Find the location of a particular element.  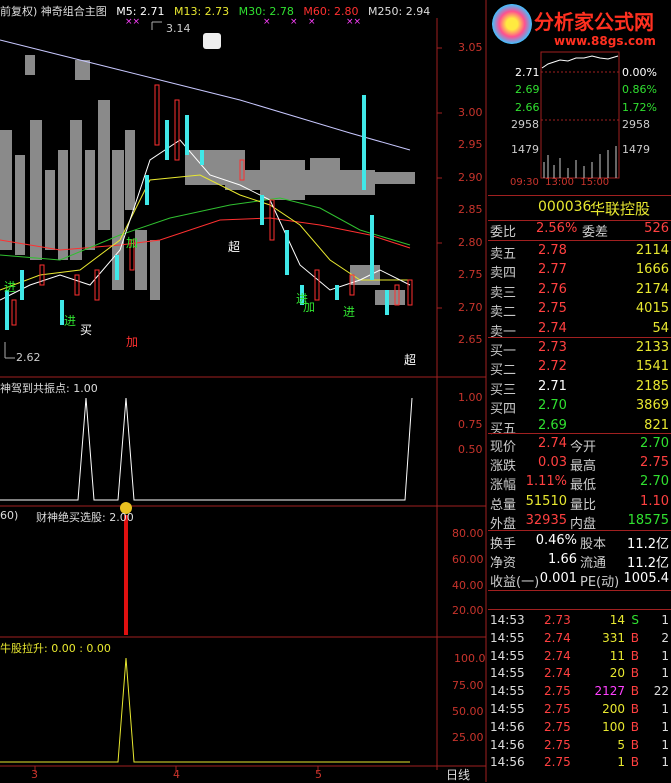

signal-buy: 买 is located at coordinates (86, 330).